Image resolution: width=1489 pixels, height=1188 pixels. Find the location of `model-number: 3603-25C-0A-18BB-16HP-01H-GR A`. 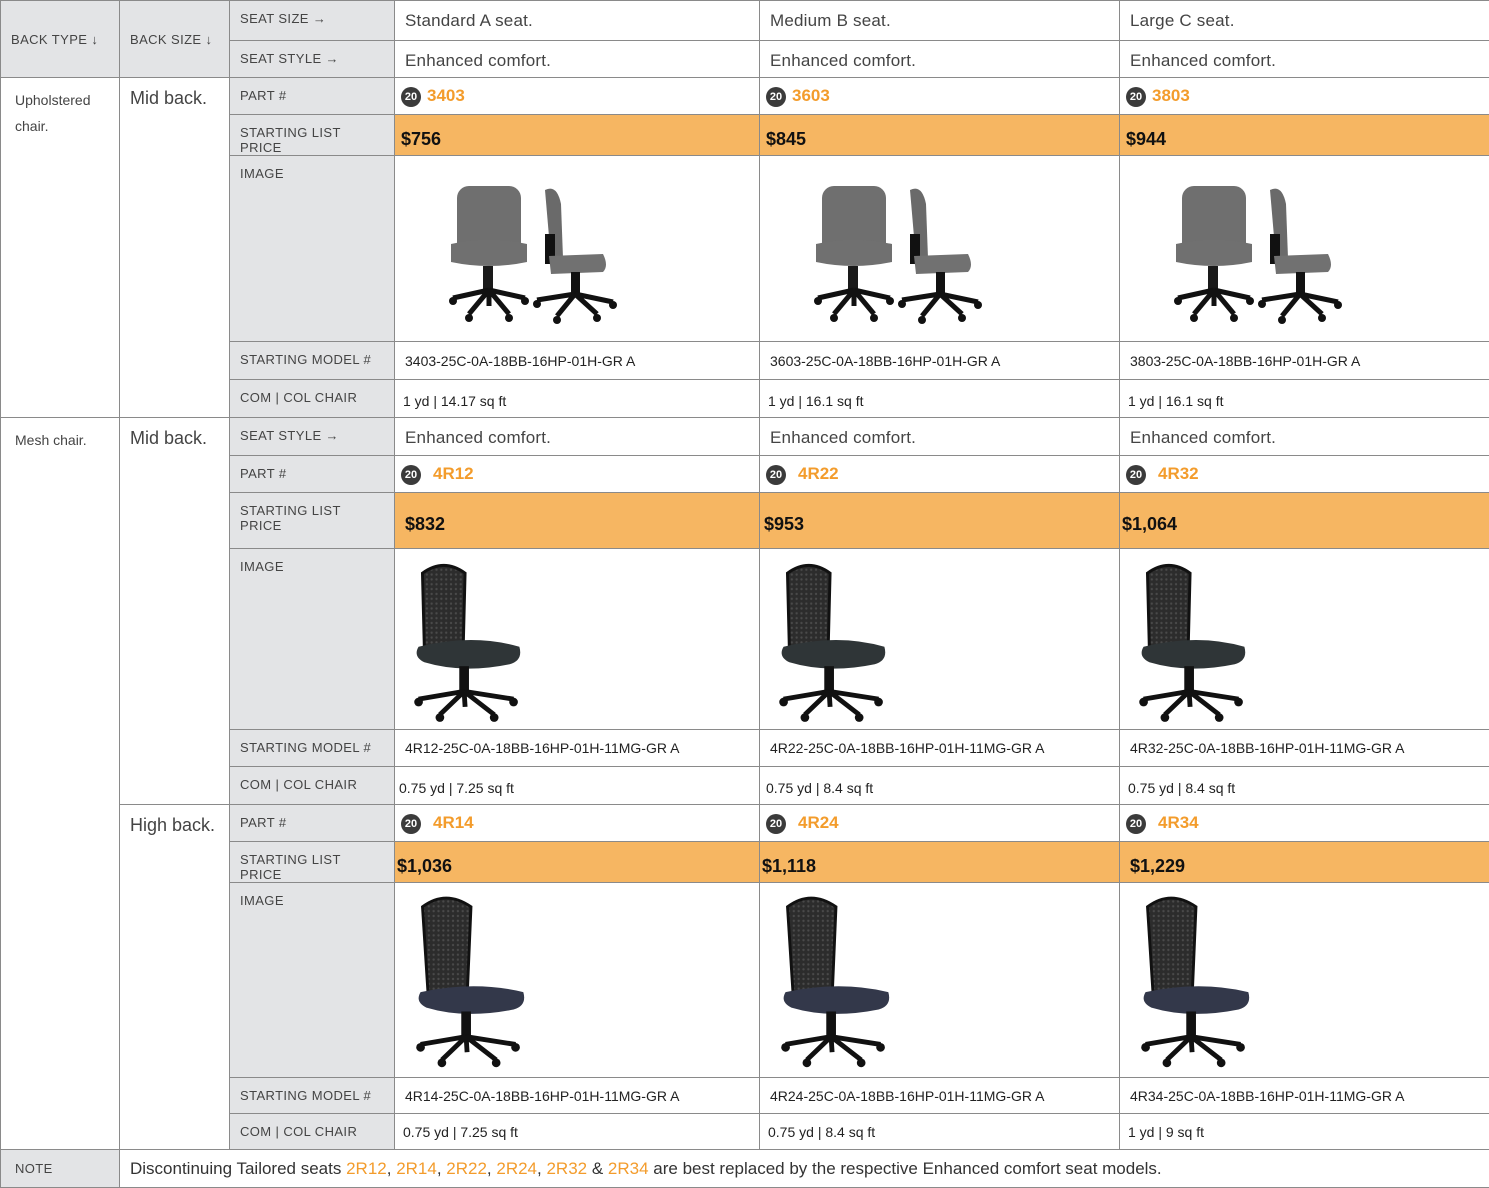

model-number: 3603-25C-0A-18BB-16HP-01H-GR A is located at coordinates (940, 361).